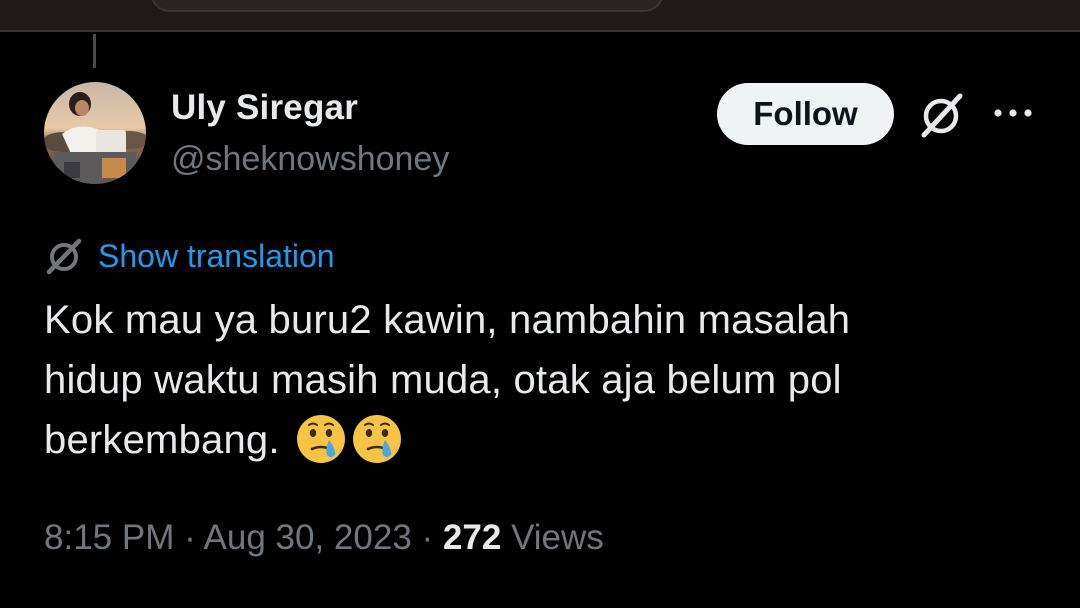  I want to click on views-count: 272, so click(472, 537).